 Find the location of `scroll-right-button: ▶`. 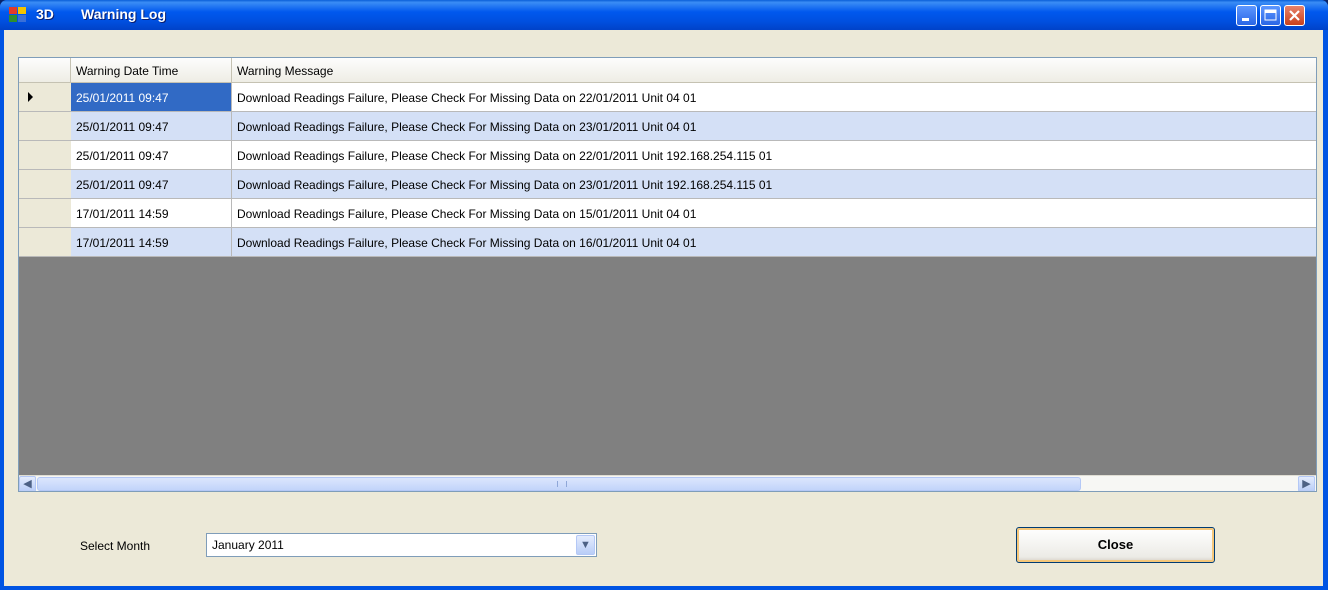

scroll-right-button: ▶ is located at coordinates (1306, 483).